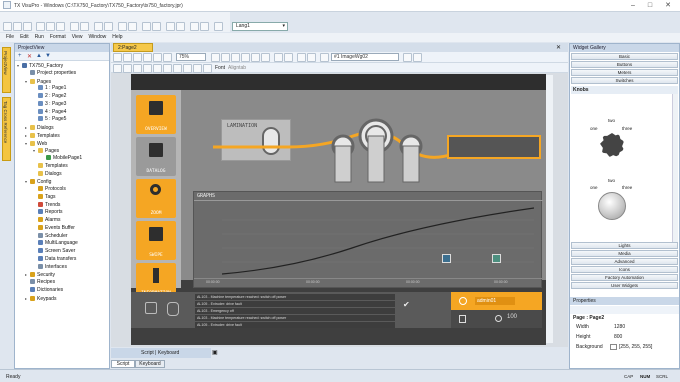 The height and width of the screenshot is (382, 680). I want to click on zoom-select: 75%, so click(191, 57).